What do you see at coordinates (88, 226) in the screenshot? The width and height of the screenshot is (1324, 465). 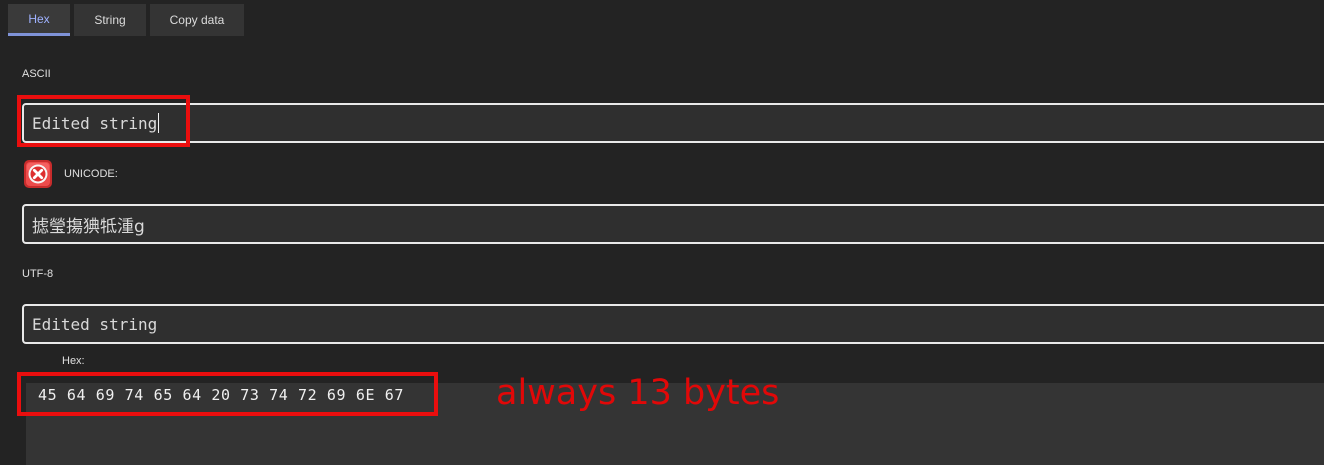 I see `unicode-input-value: 摅瑩摥猠牴湩g` at bounding box center [88, 226].